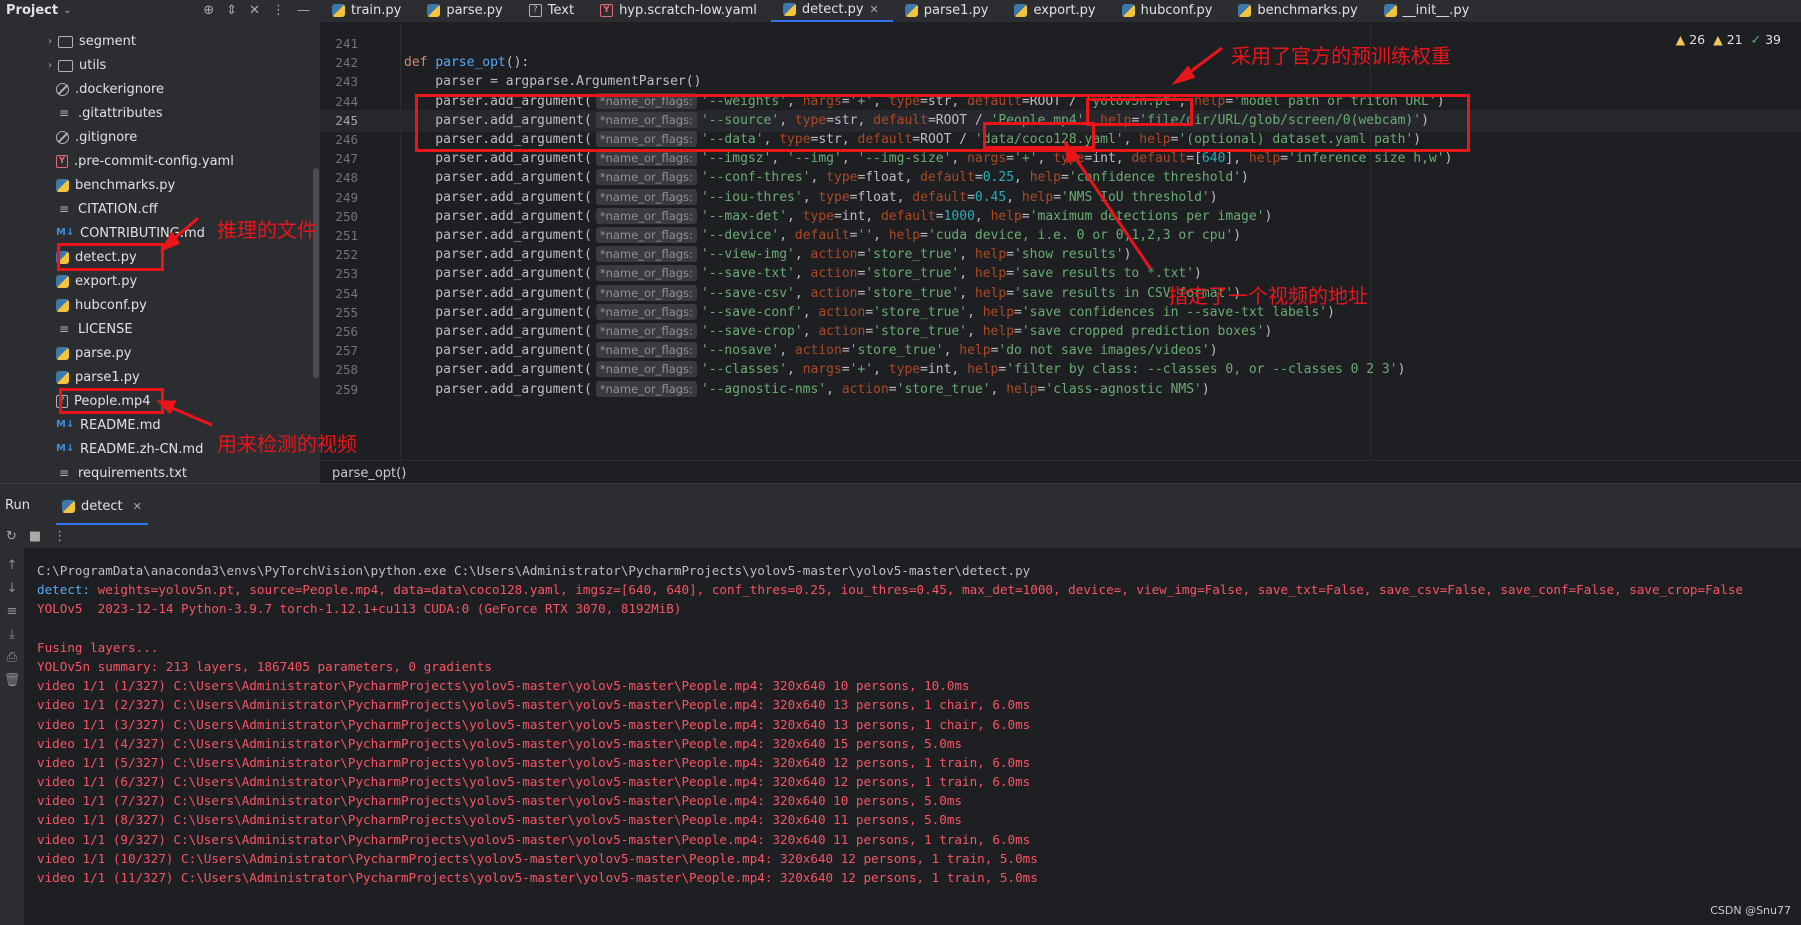 This screenshot has height=925, width=1801. I want to click on tree-item: benchmarks.py, so click(115, 185).